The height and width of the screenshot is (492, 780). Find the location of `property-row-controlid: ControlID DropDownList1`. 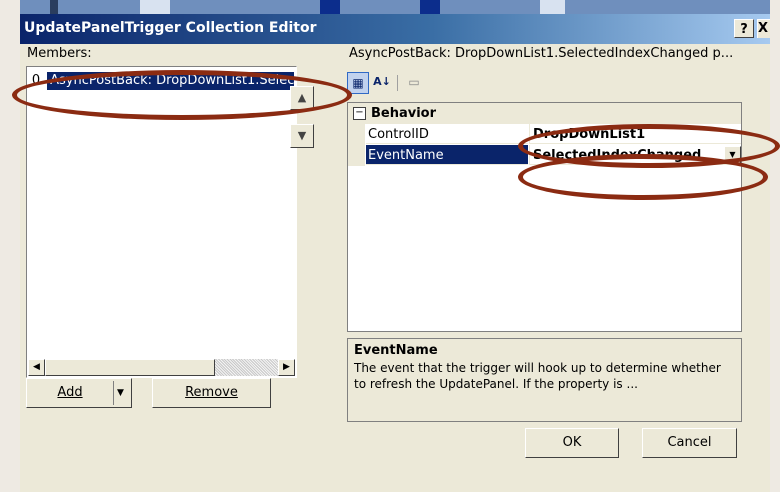

property-row-controlid: ControlID DropDownList1 is located at coordinates (544, 134).